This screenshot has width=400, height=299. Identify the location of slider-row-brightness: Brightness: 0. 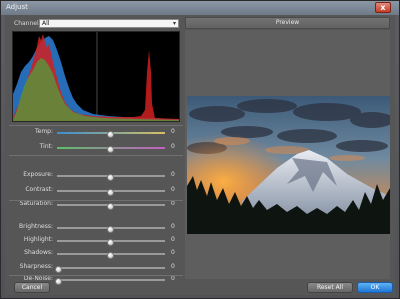
(95, 228).